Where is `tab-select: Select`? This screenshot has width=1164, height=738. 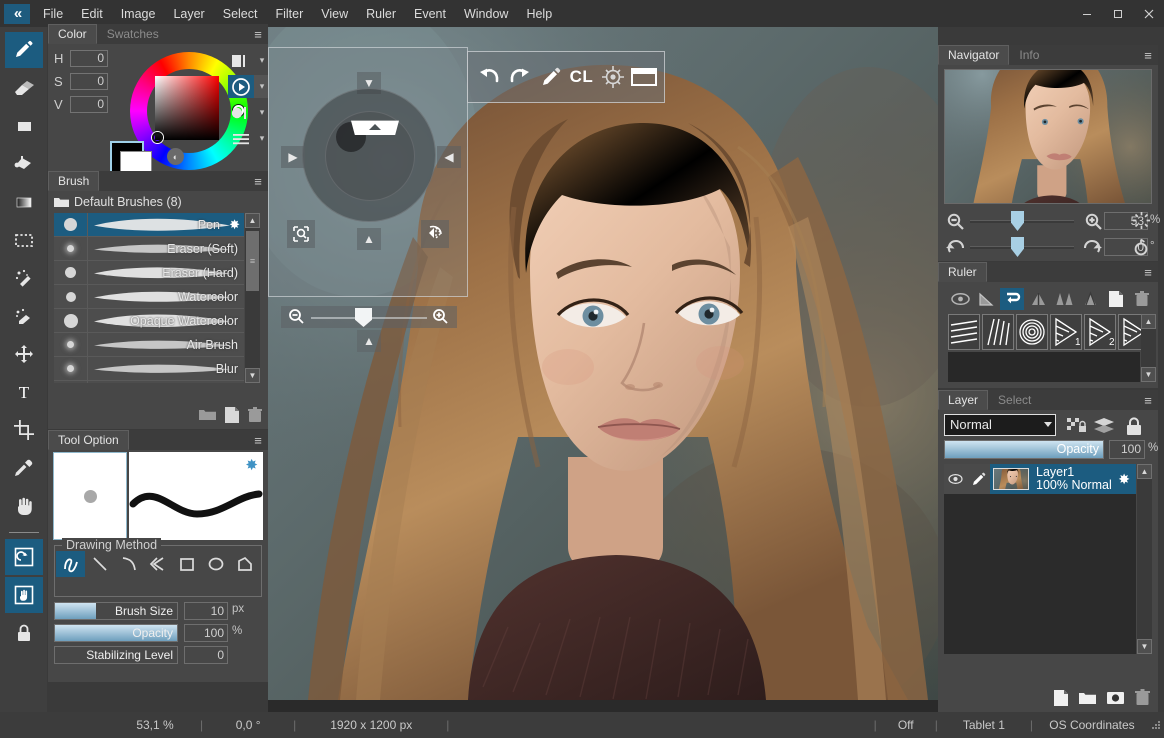 tab-select: Select is located at coordinates (1014, 400).